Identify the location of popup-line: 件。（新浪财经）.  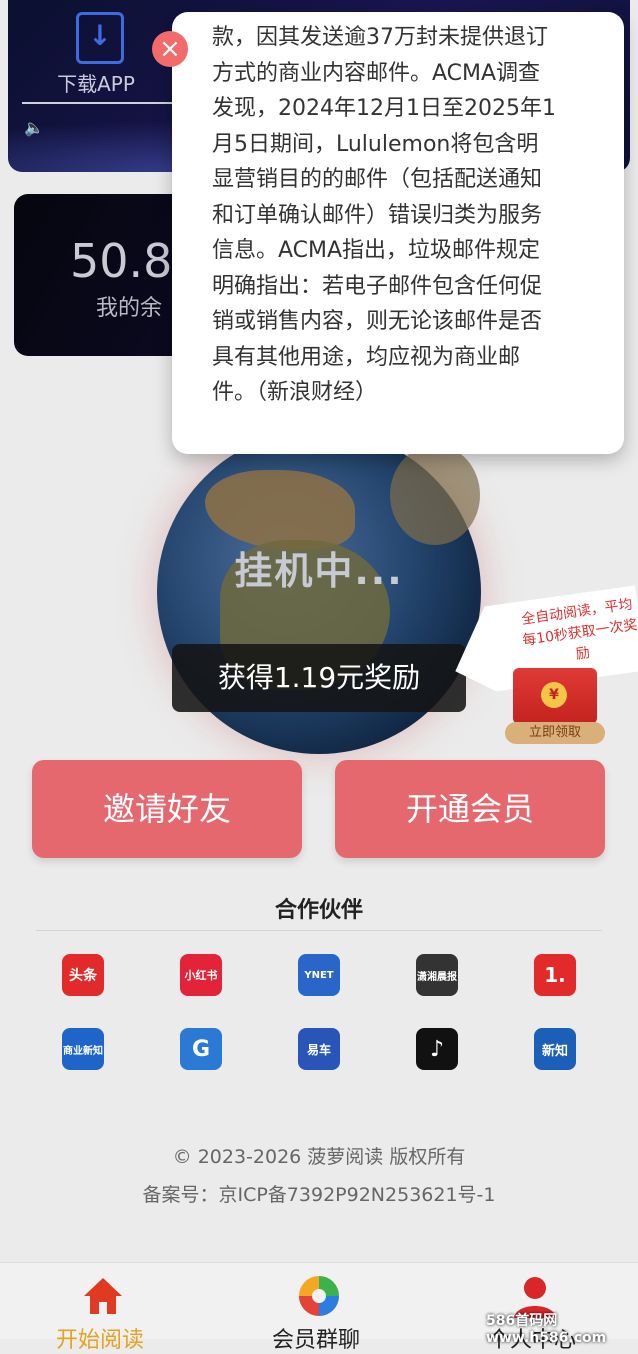
(295, 392).